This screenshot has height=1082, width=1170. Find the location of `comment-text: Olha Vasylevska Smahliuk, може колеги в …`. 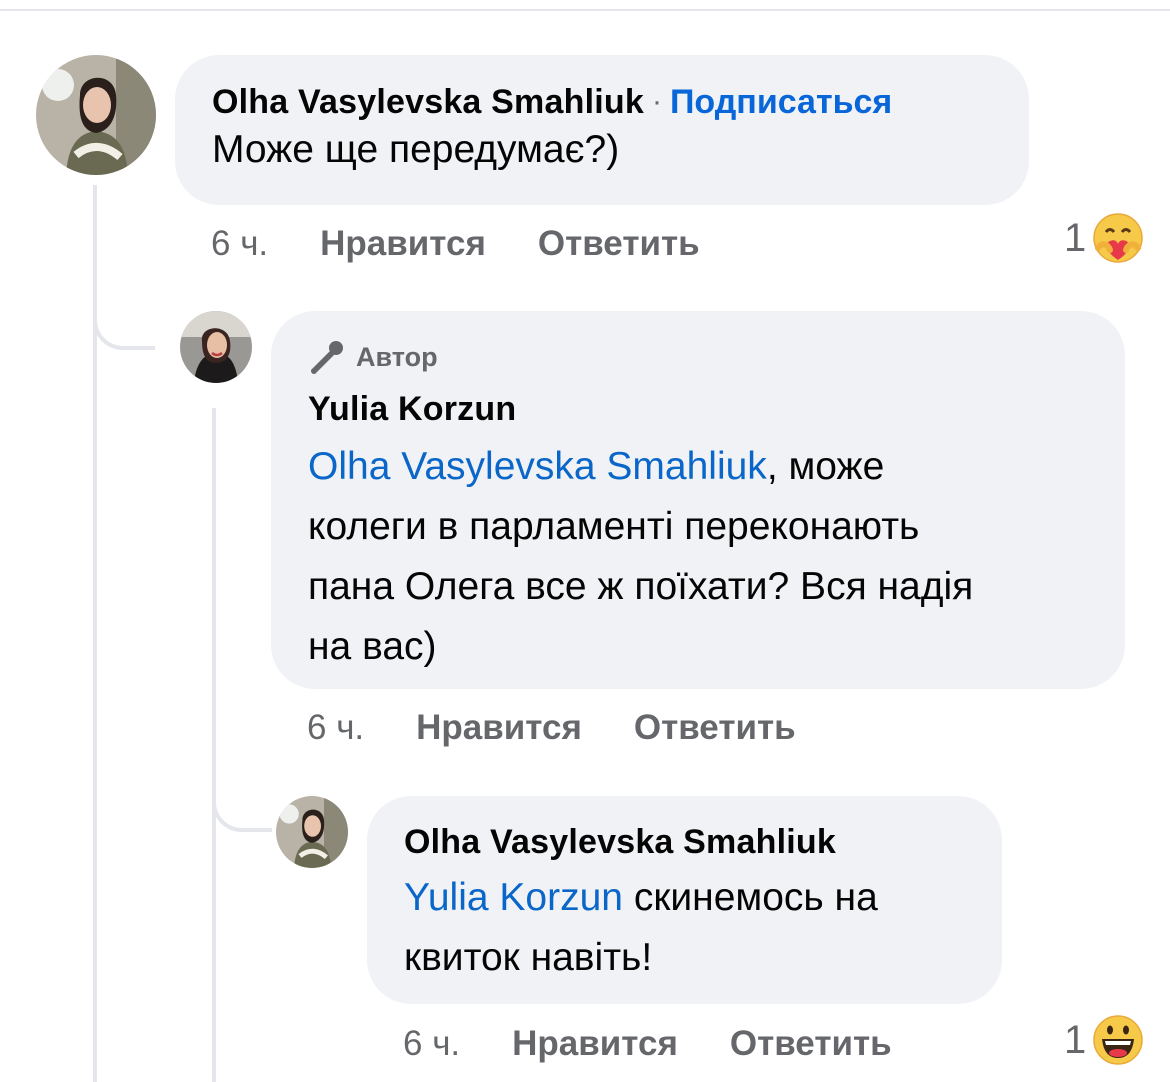

comment-text: Olha Vasylevska Smahliuk, може колеги в … is located at coordinates (698, 557).